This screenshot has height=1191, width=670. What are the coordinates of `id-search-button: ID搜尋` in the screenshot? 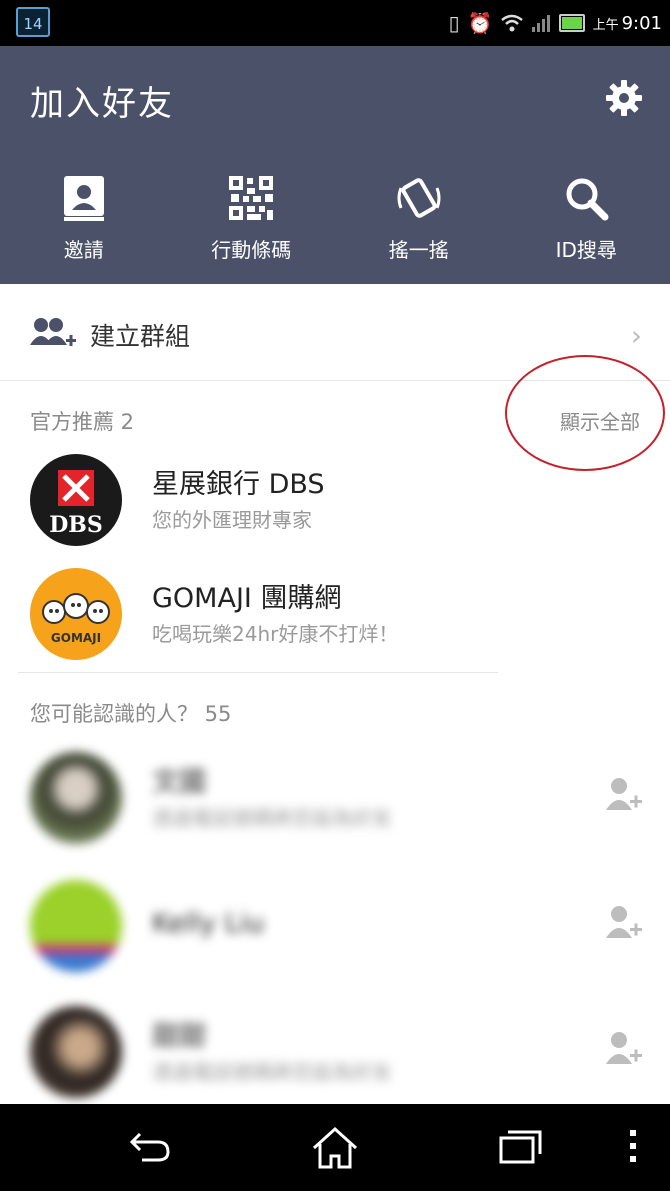 It's located at (586, 218).